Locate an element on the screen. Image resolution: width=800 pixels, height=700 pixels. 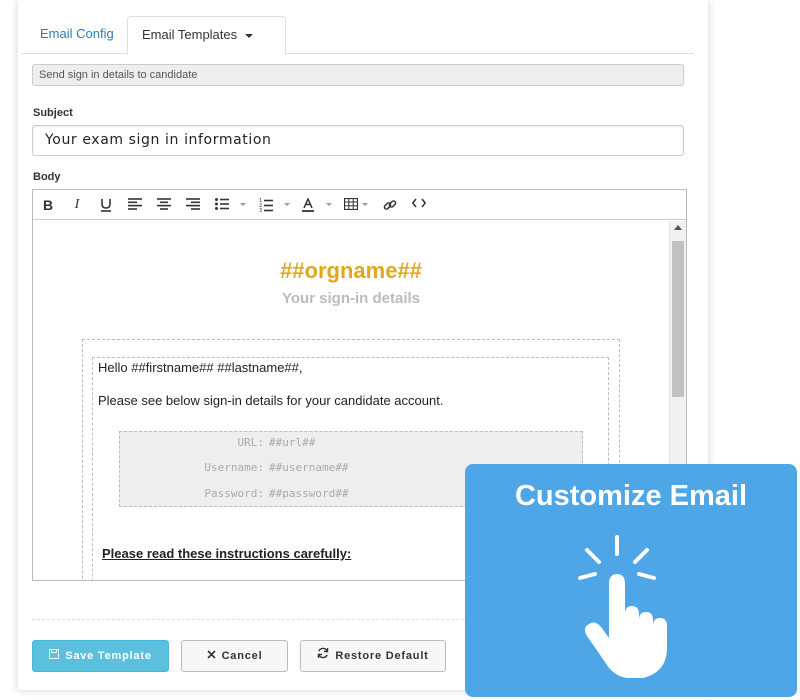
template-select: Send sign in details to candidate is located at coordinates (358, 75).